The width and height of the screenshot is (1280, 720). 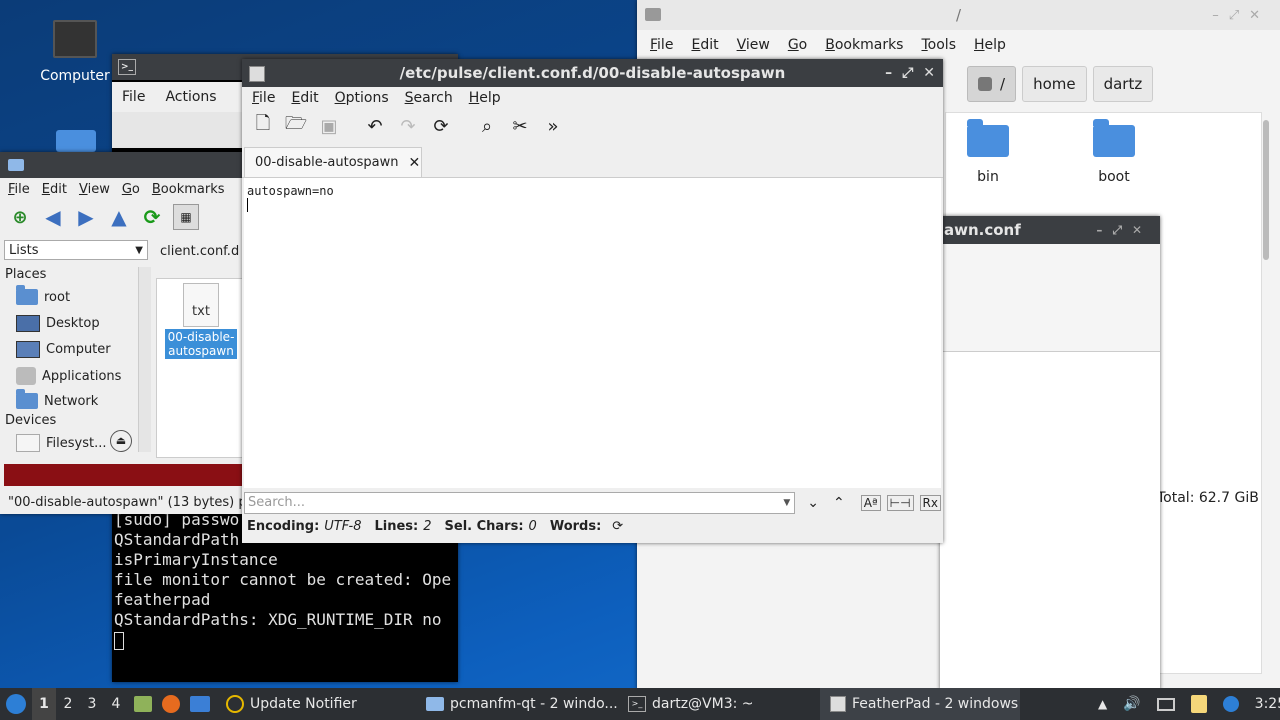 I want to click on refresh-count-icon: ⟳, so click(x=617, y=526).